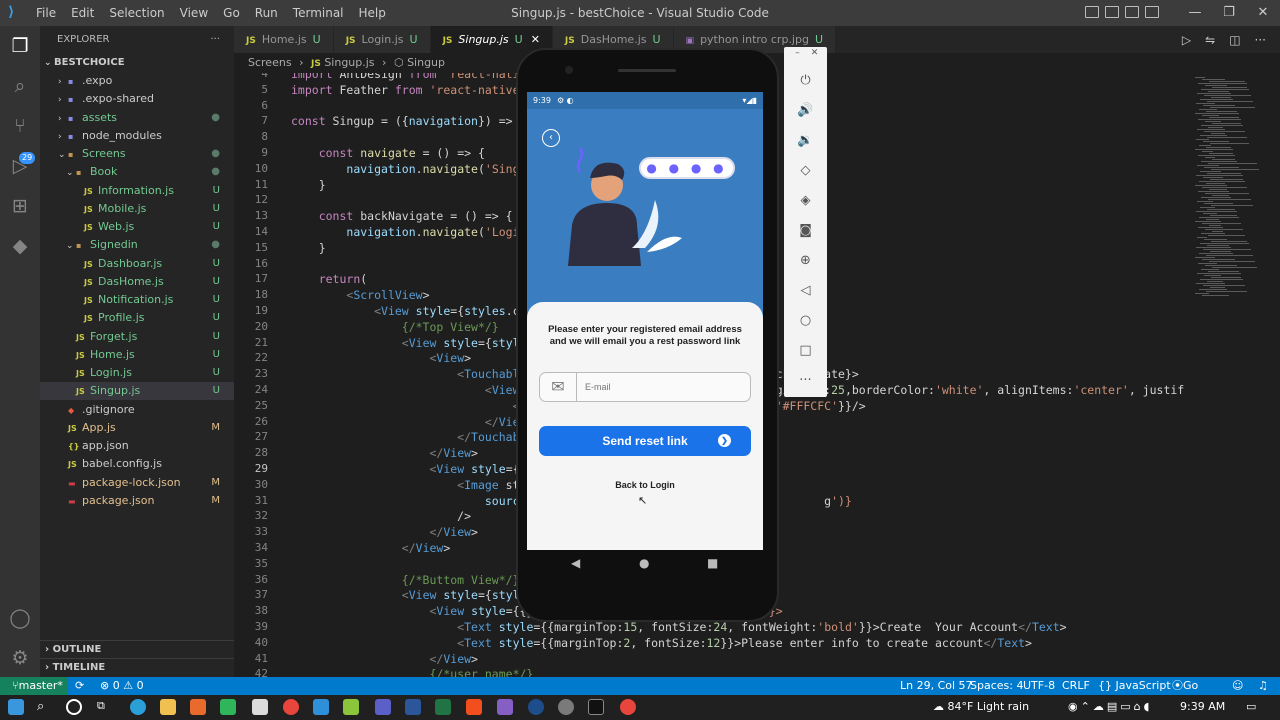 The height and width of the screenshot is (720, 1280). Describe the element at coordinates (412, 672) in the screenshot. I see `code-line: {/*user name*/}` at that location.